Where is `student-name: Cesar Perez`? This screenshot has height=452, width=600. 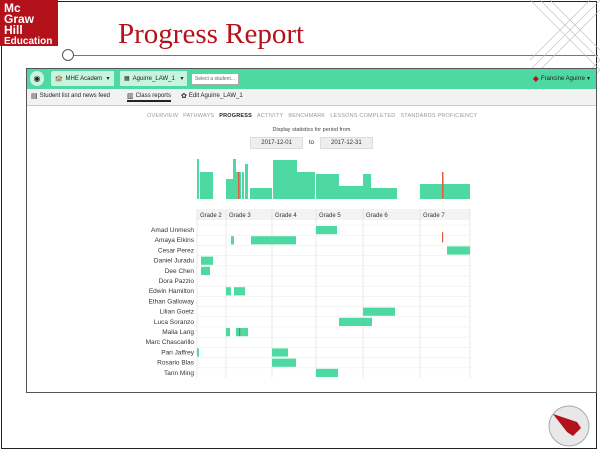
student-name: Cesar Perez is located at coordinates (176, 250).